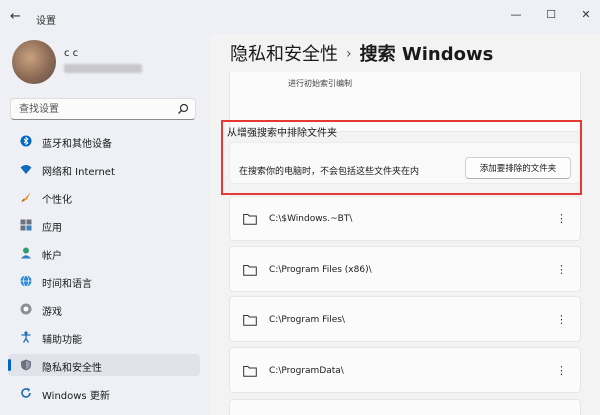 The height and width of the screenshot is (415, 600). What do you see at coordinates (284, 54) in the screenshot?
I see `breadcrumb-parent: 隐私和安全性` at bounding box center [284, 54].